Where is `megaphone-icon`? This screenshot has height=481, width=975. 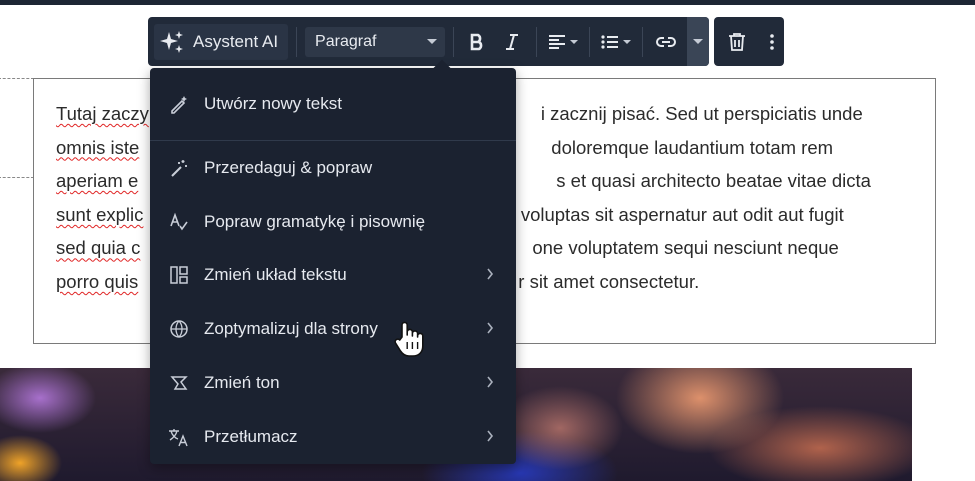 megaphone-icon is located at coordinates (179, 383).